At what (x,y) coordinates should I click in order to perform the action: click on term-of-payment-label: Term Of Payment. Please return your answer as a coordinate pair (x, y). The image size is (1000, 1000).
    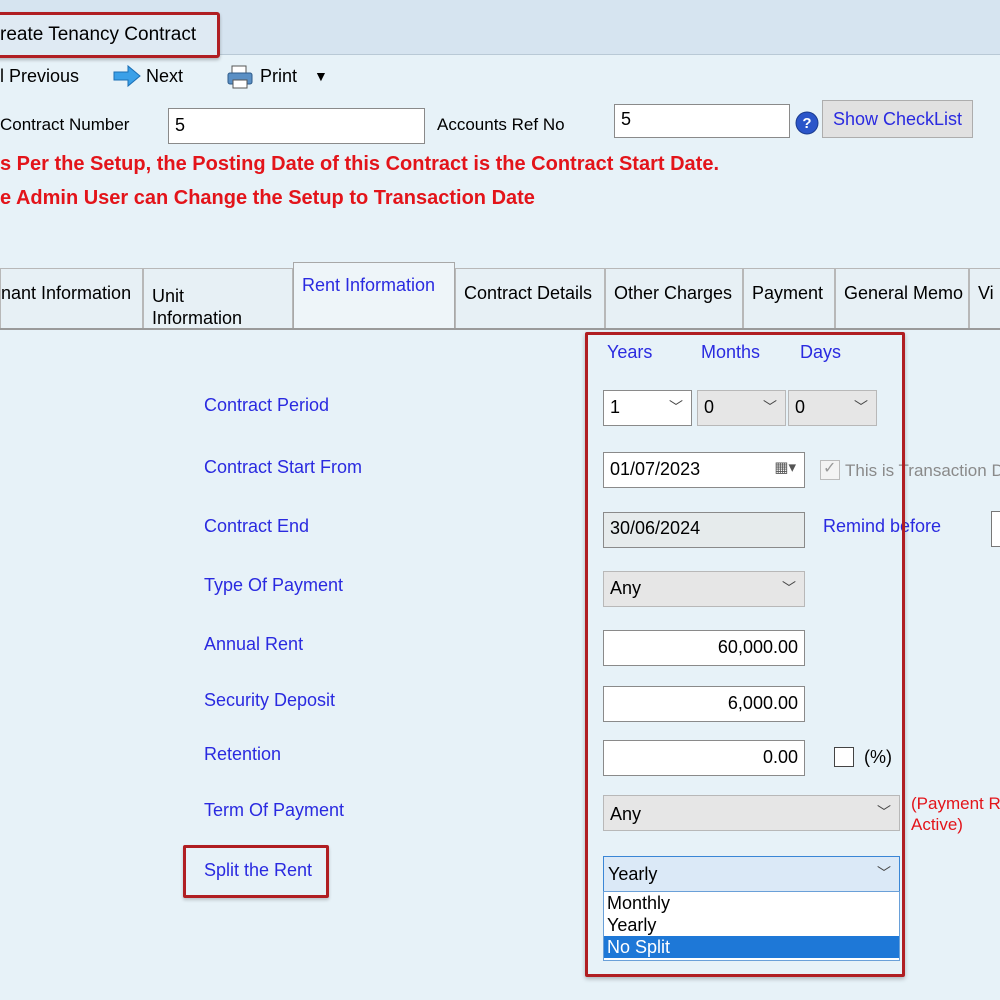
    Looking at the image, I should click on (274, 810).